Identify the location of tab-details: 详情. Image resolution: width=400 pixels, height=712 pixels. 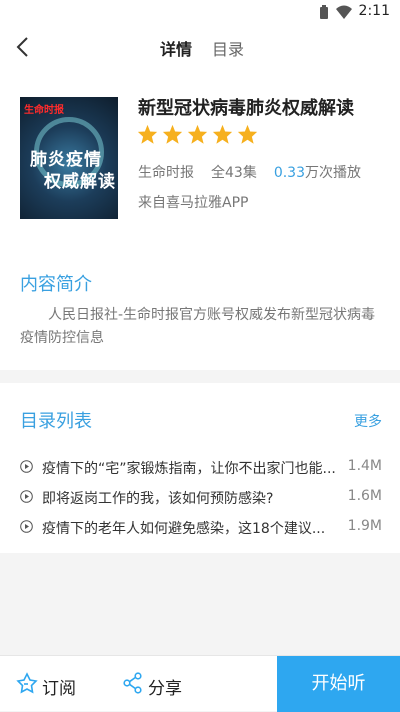
(176, 48).